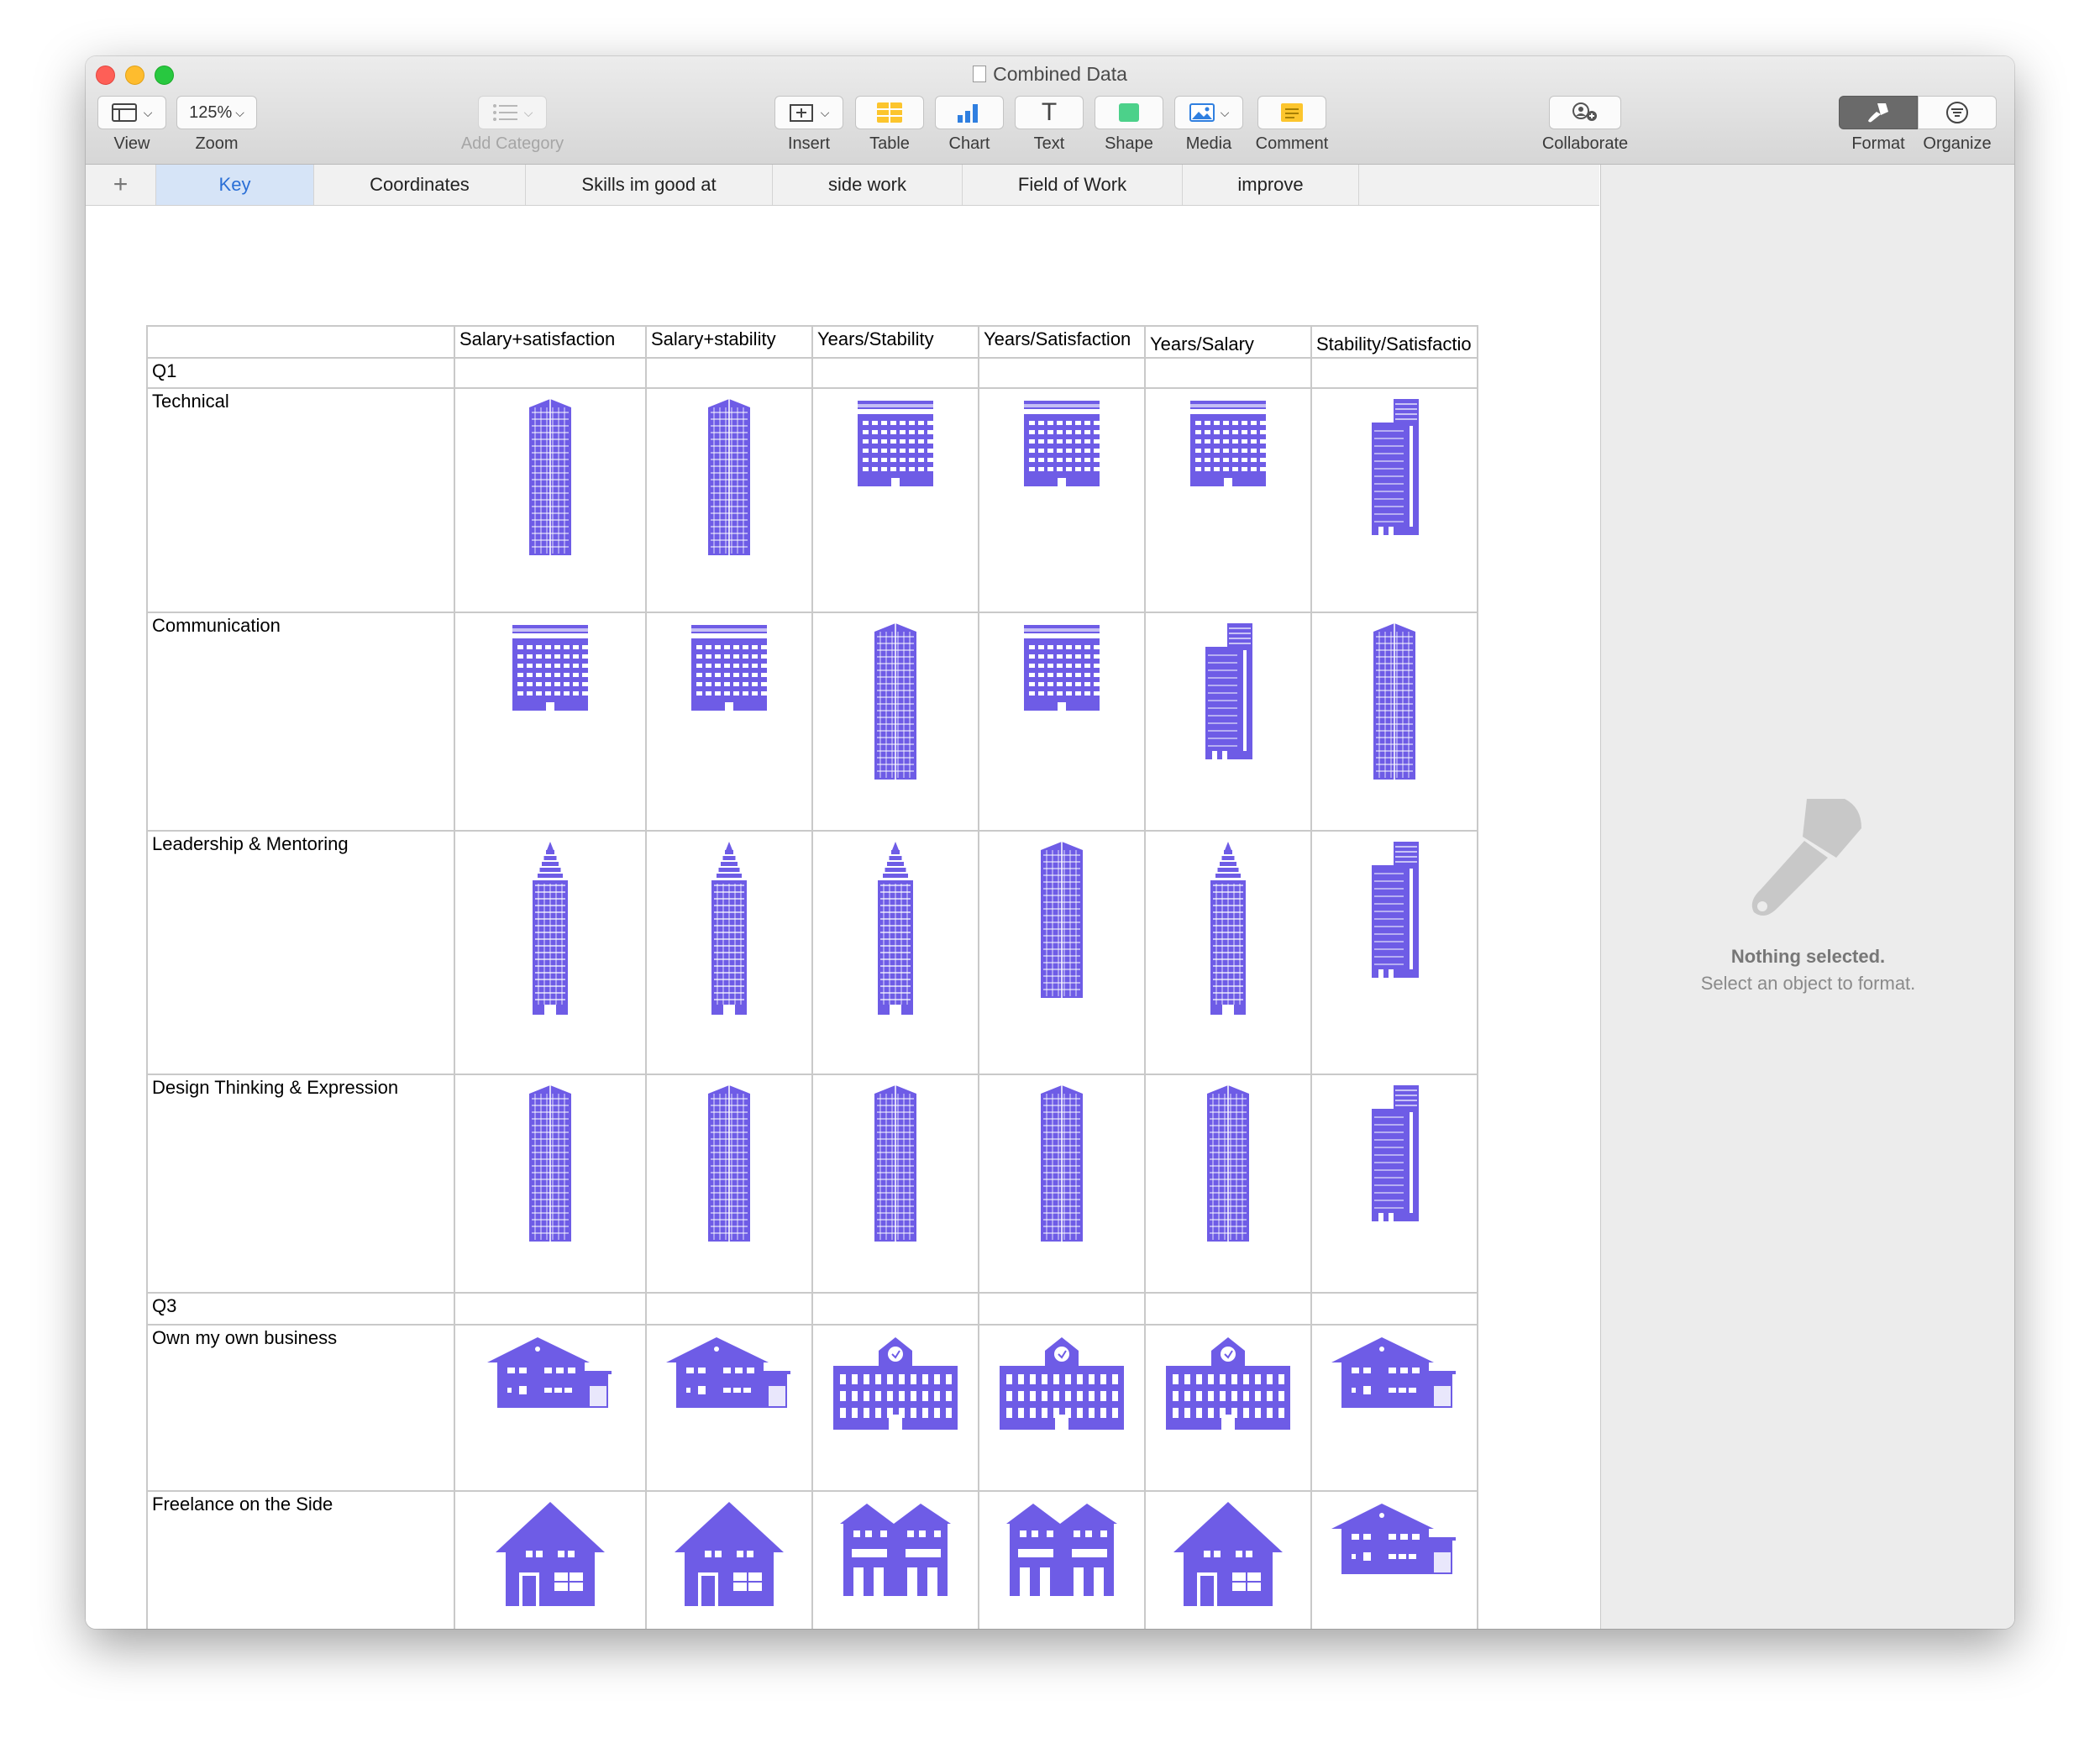 The height and width of the screenshot is (1743, 2100). What do you see at coordinates (1291, 112) in the screenshot?
I see `comment-button` at bounding box center [1291, 112].